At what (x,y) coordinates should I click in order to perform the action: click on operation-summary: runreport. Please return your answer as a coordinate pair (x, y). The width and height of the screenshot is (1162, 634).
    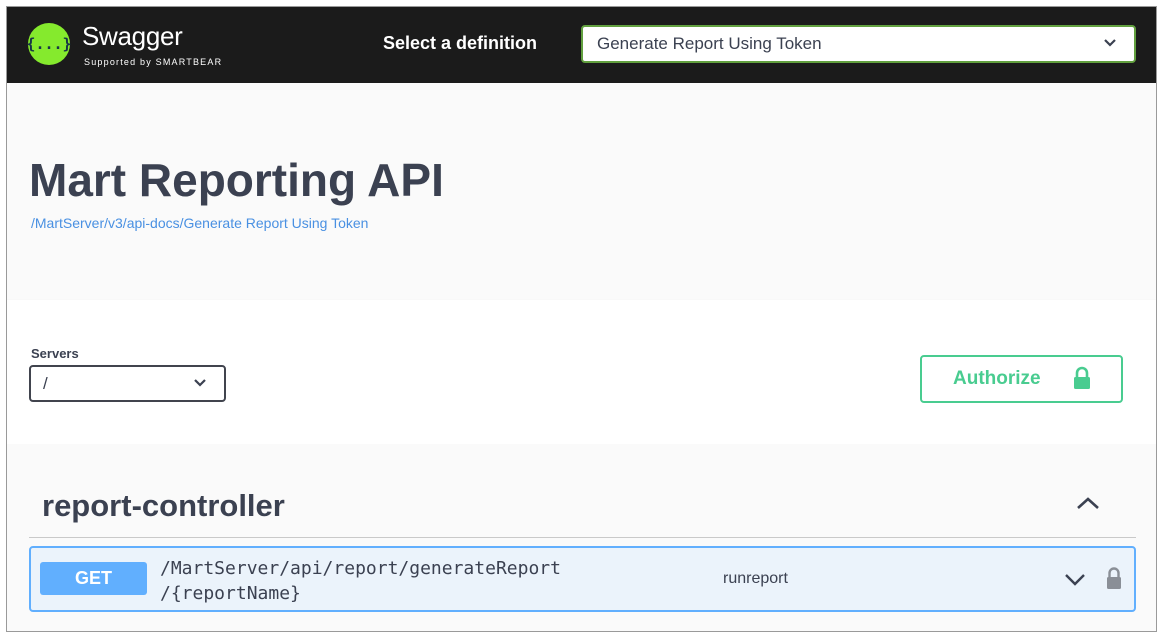
    Looking at the image, I should click on (755, 578).